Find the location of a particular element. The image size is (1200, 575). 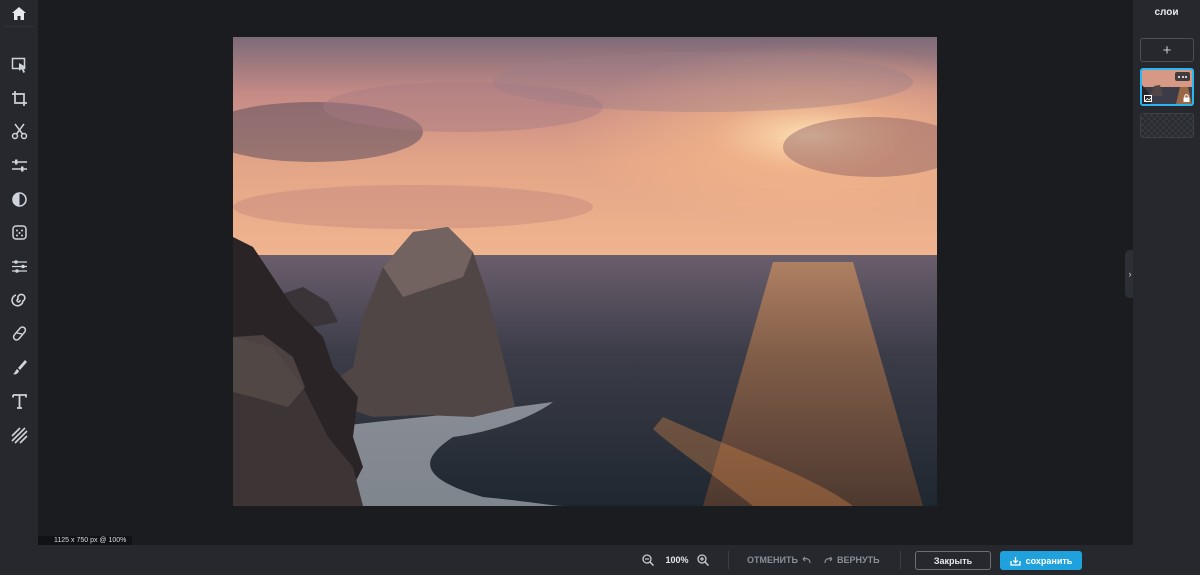

contrast-icon is located at coordinates (19, 199).